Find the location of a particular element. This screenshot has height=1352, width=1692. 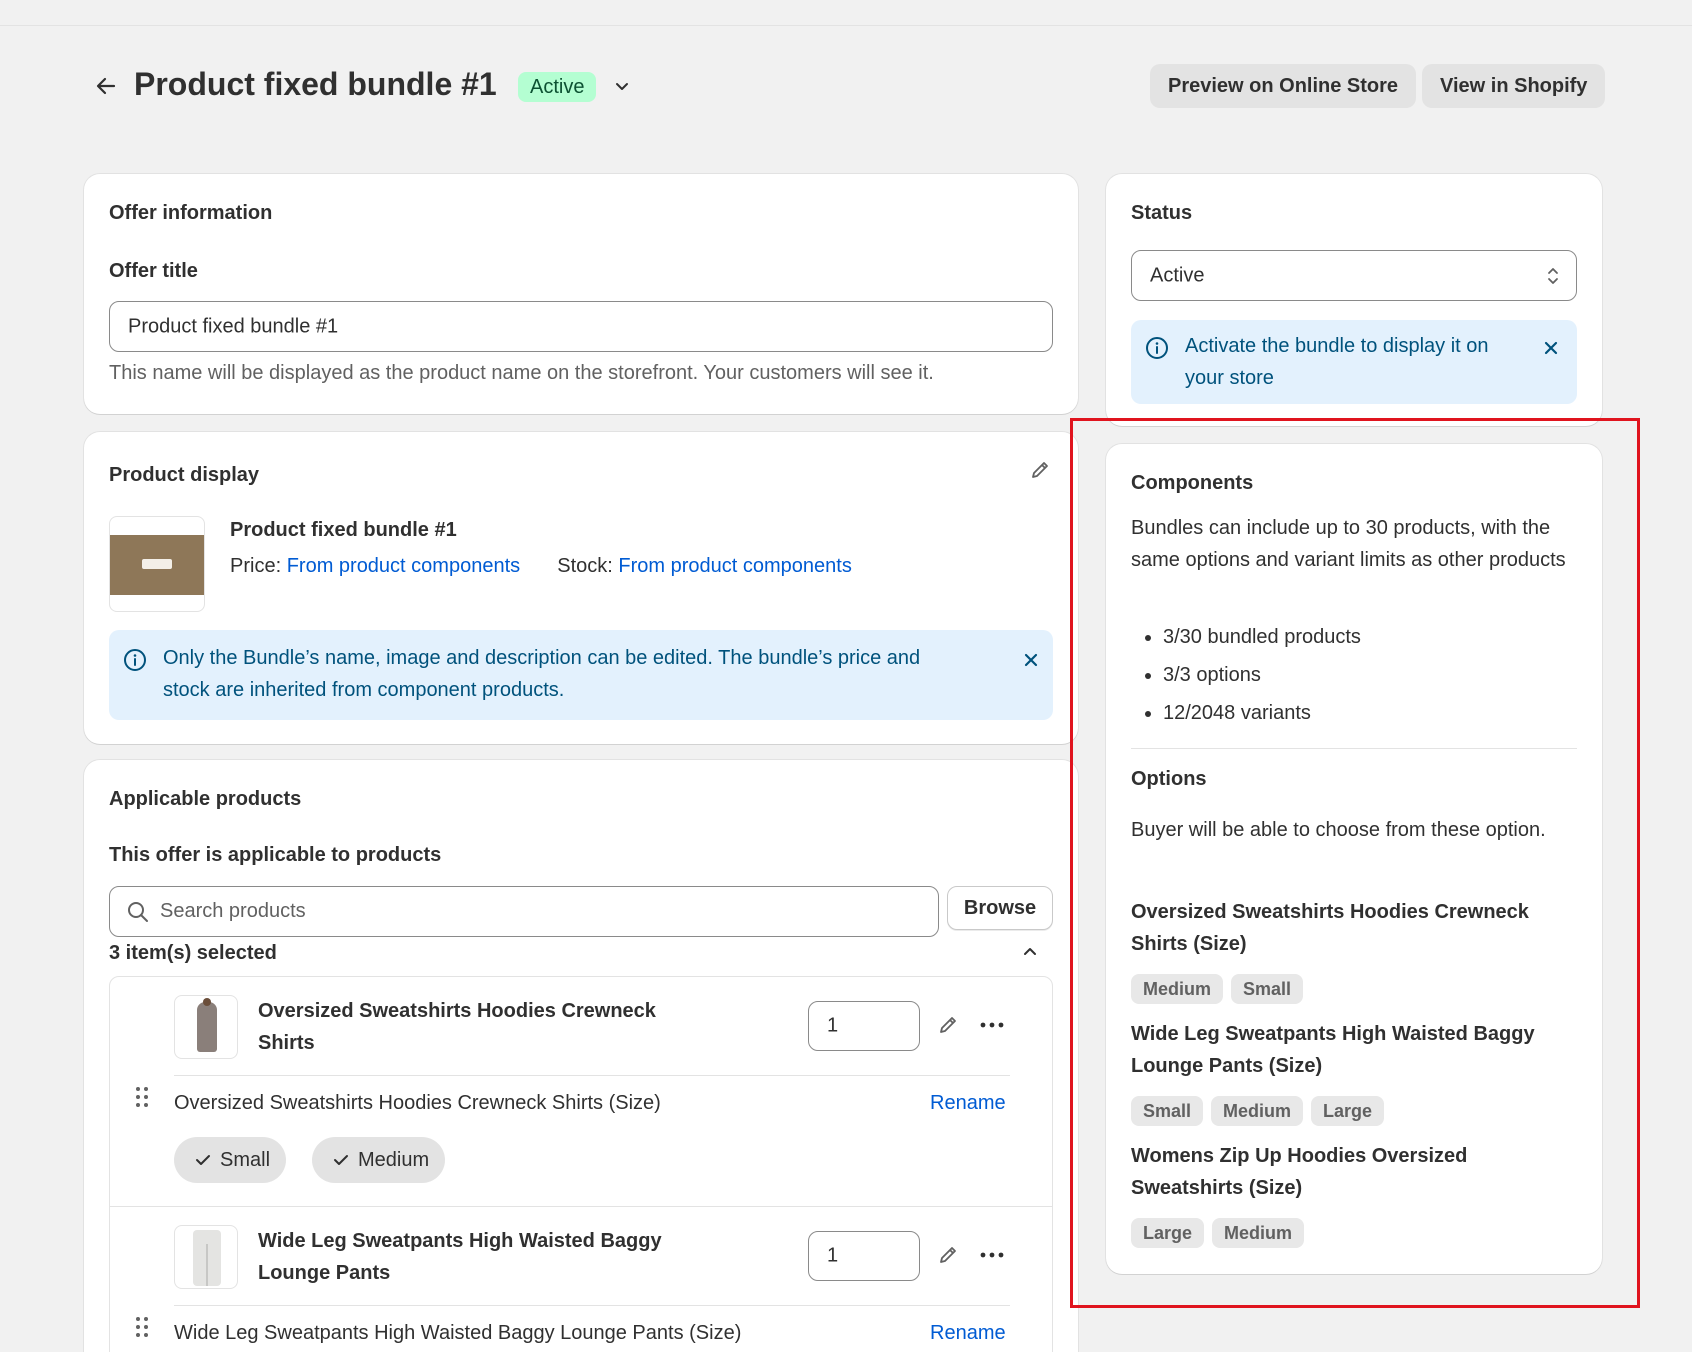

browse-button: Browse is located at coordinates (1000, 908).